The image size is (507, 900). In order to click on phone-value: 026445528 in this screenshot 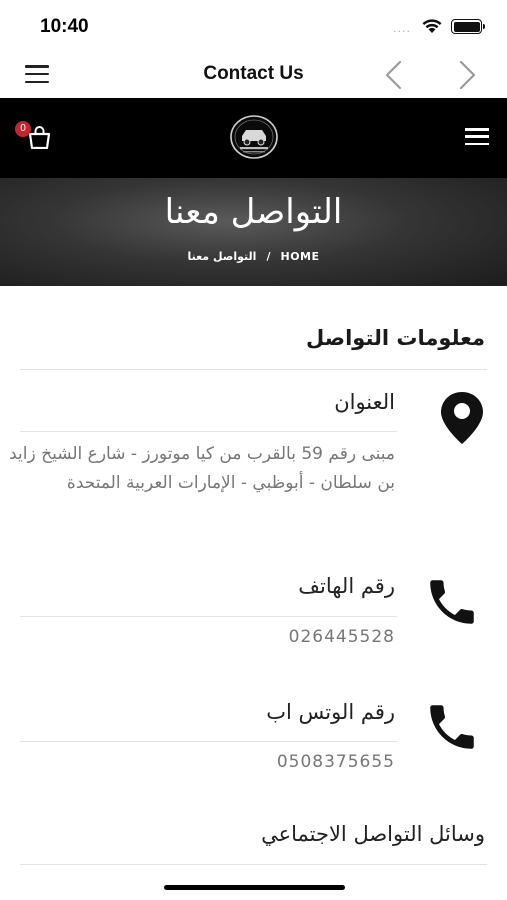, I will do `click(342, 637)`.